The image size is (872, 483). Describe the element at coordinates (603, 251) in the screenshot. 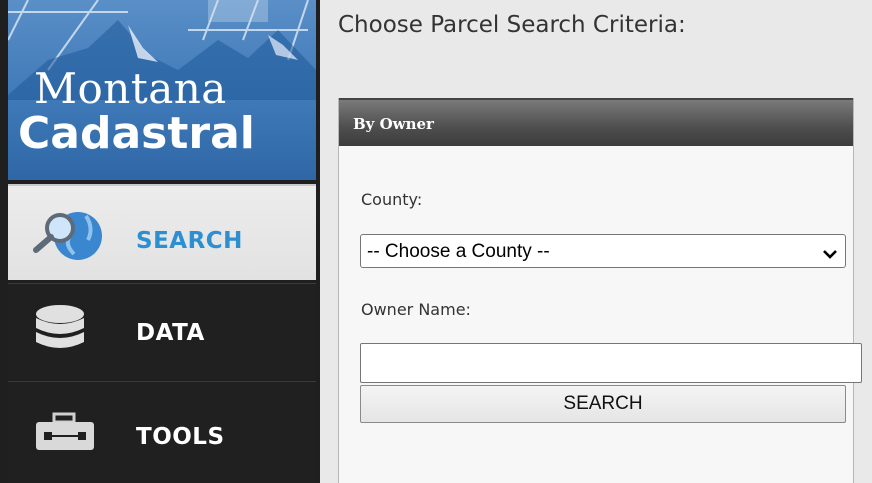

I see `county-select: -- Choose a County --` at that location.